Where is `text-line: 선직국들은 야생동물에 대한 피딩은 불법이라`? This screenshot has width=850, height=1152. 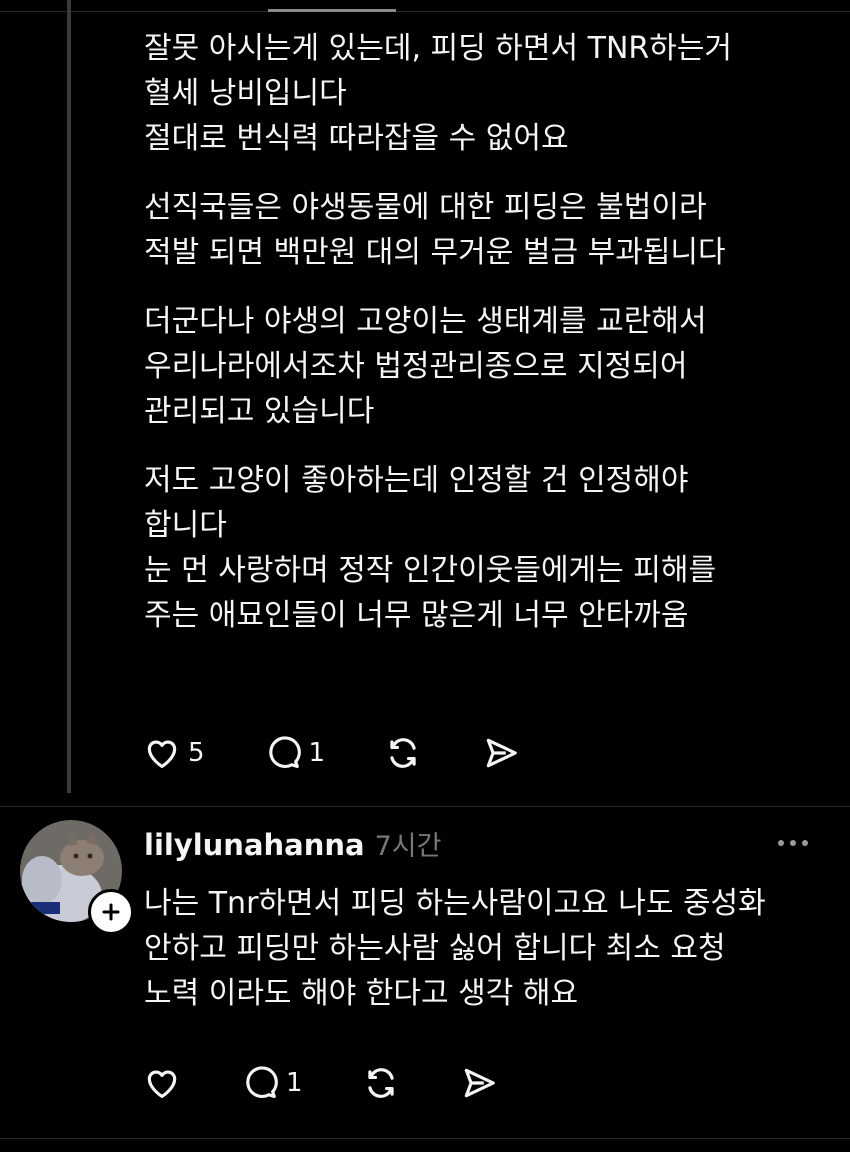 text-line: 선직국들은 야생동물에 대한 피딩은 불법이라 is located at coordinates (425, 207).